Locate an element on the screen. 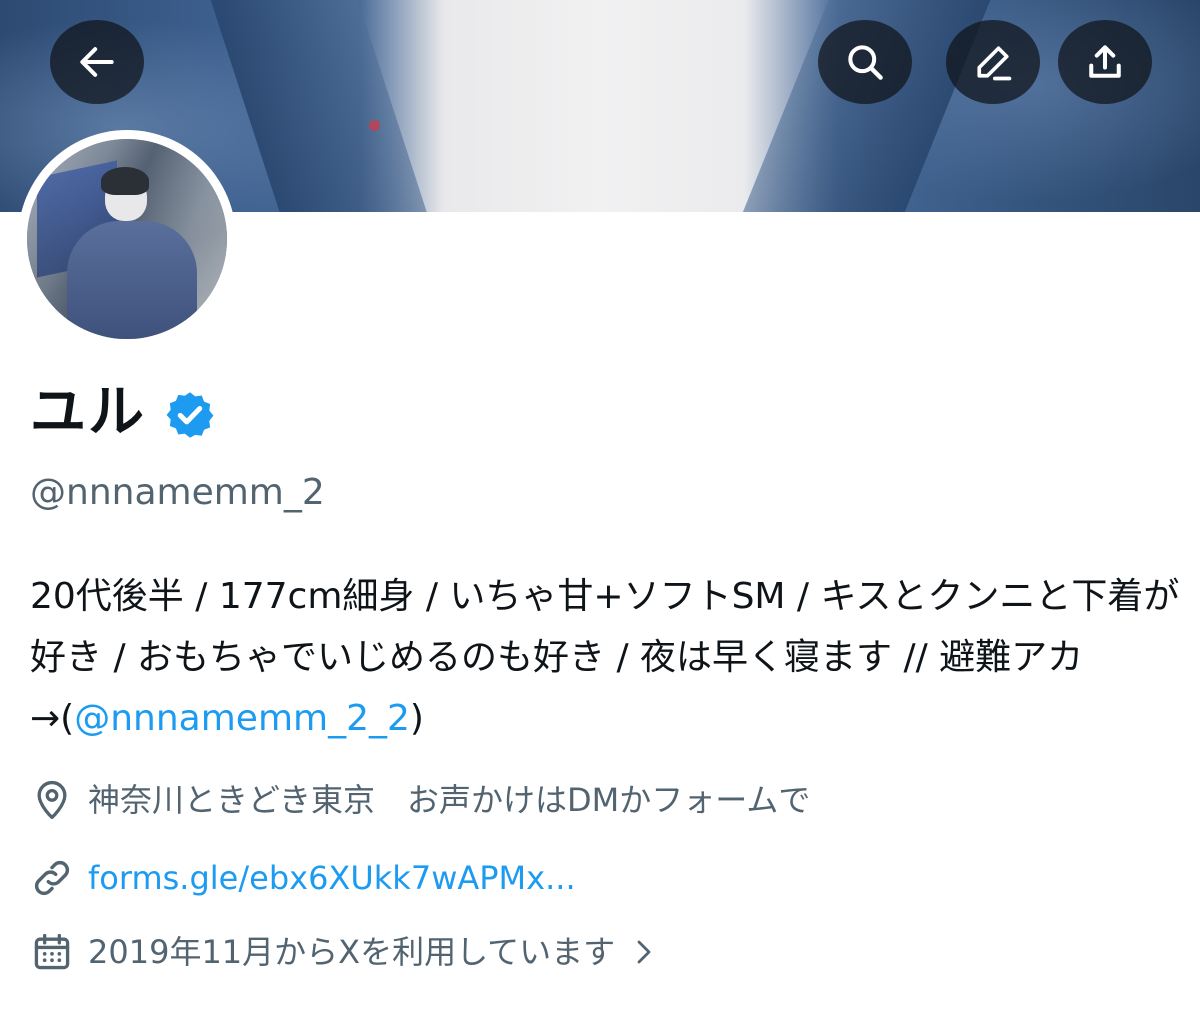 The image size is (1200, 1010). search-button is located at coordinates (865, 62).